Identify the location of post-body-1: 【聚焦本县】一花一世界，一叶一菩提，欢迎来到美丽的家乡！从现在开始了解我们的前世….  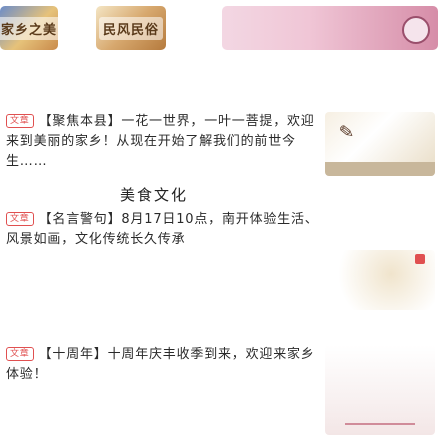
(160, 141).